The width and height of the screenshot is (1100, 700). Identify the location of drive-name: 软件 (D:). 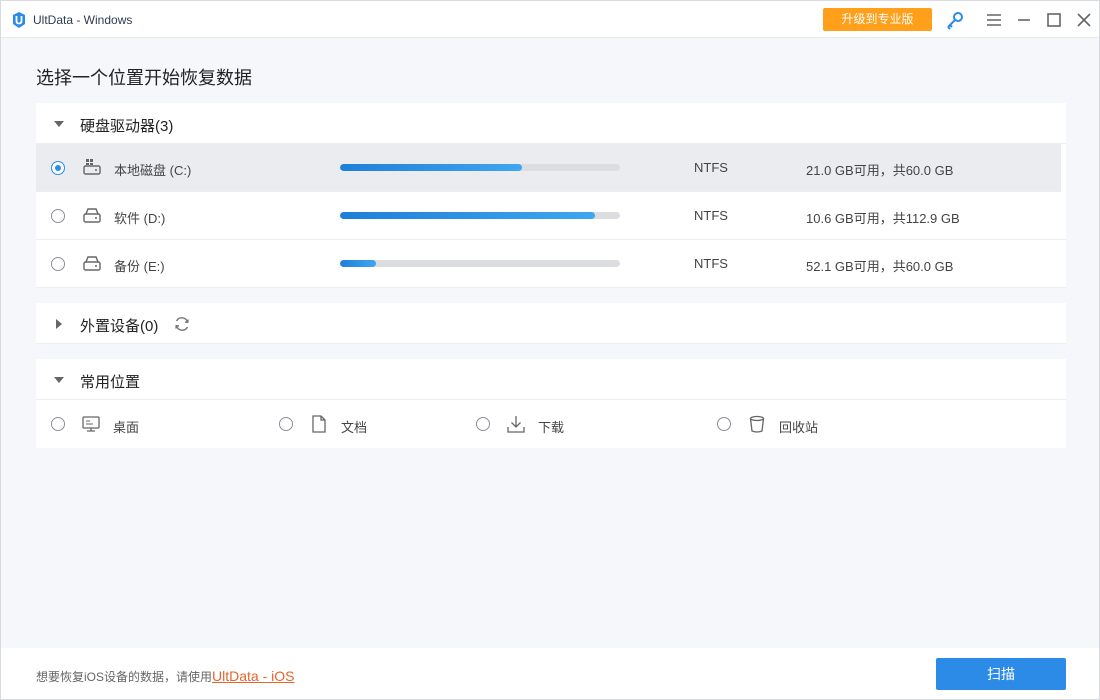
(140, 218).